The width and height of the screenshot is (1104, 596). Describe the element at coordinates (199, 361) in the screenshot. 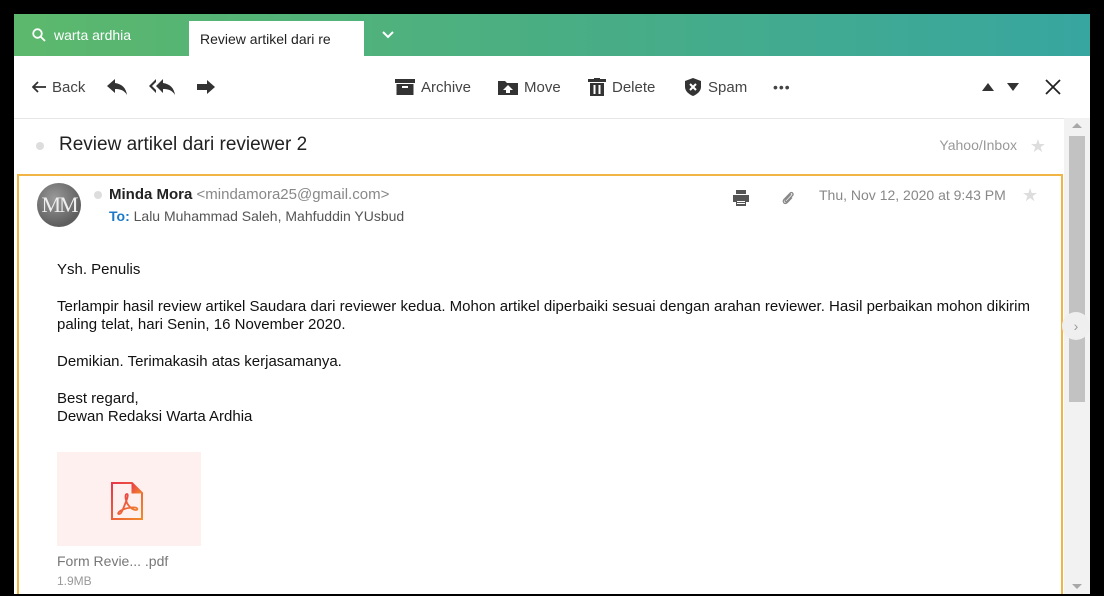

I see `body-paragraph-2: Demikian. Terimakasih atas kerjasamanya.` at that location.